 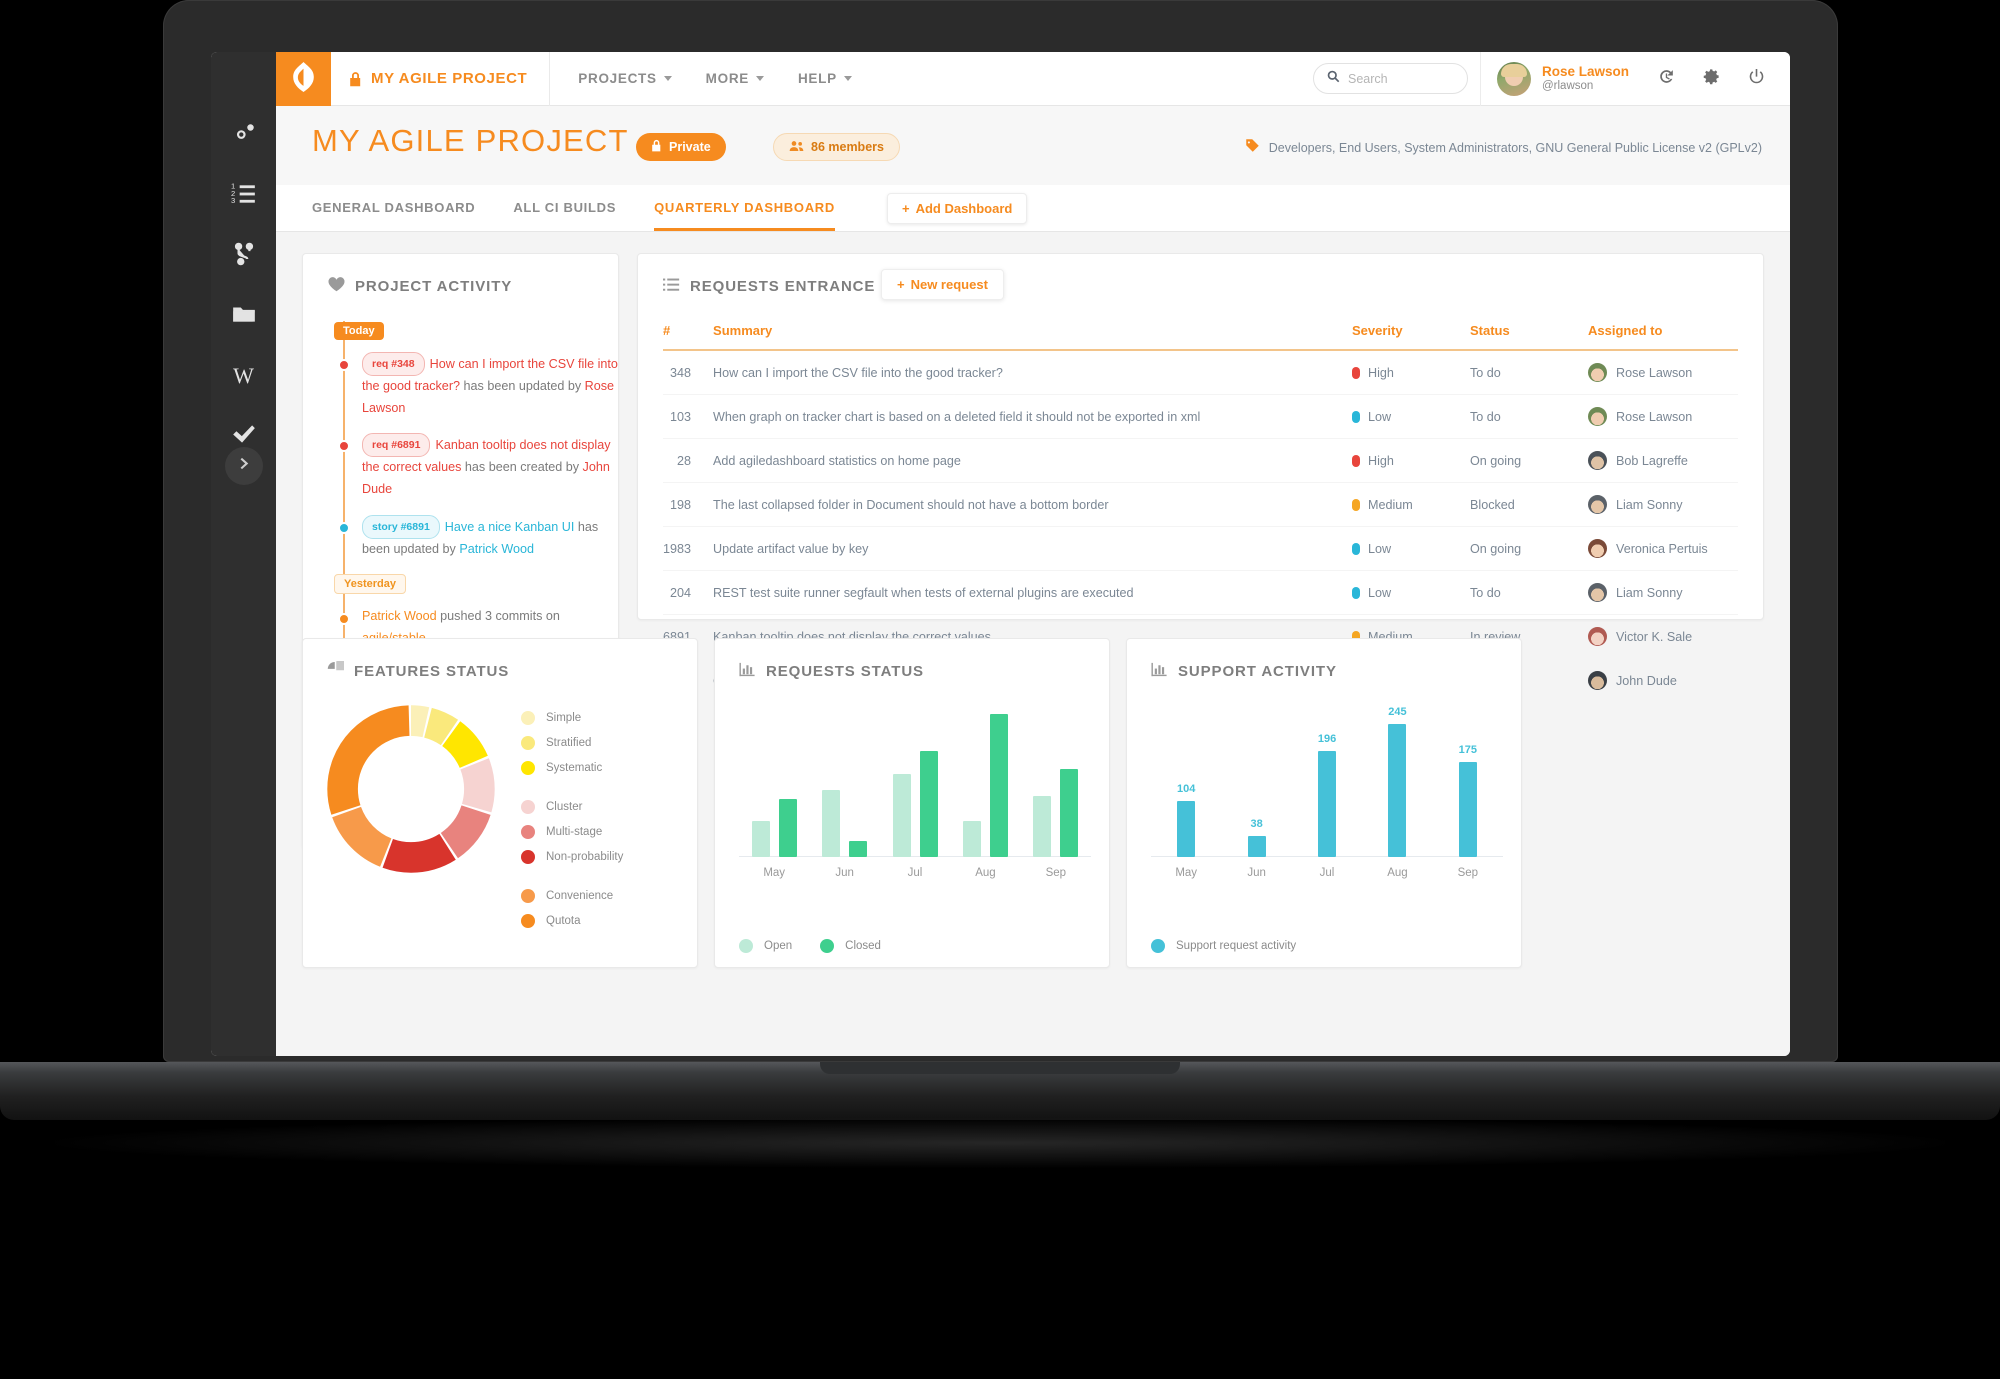 I want to click on activity-item-pill: req #348, so click(x=393, y=364).